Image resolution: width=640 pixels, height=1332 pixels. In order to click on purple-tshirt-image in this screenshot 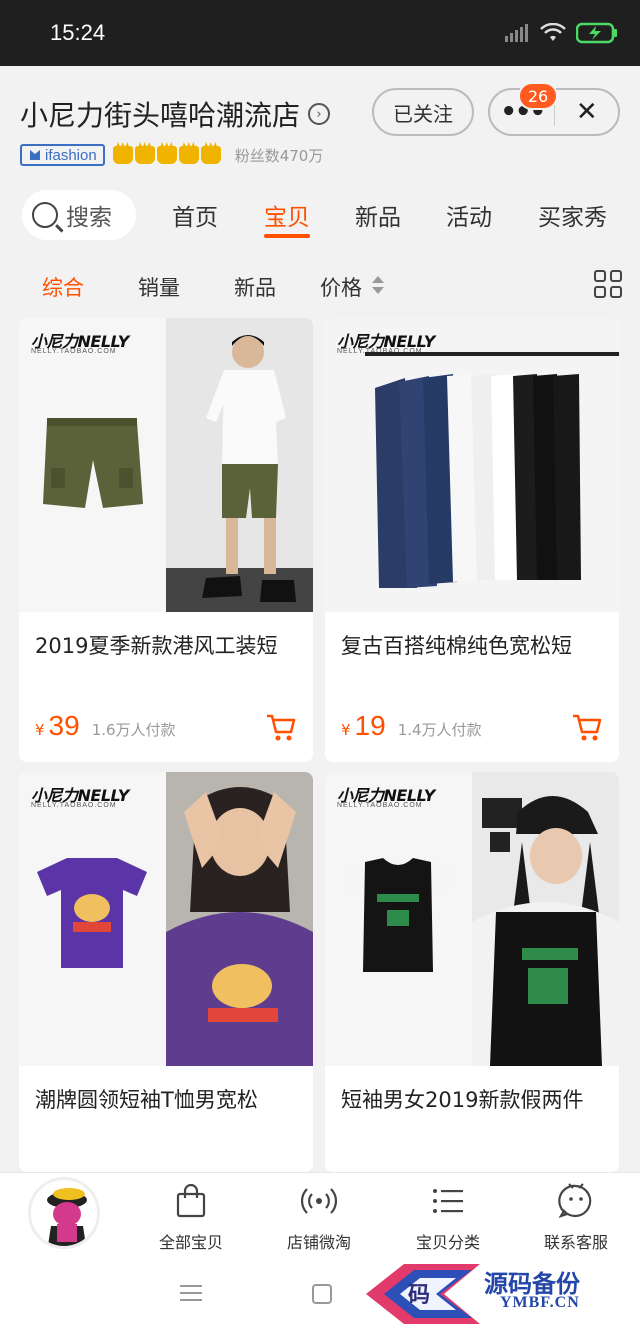, I will do `click(92, 913)`.